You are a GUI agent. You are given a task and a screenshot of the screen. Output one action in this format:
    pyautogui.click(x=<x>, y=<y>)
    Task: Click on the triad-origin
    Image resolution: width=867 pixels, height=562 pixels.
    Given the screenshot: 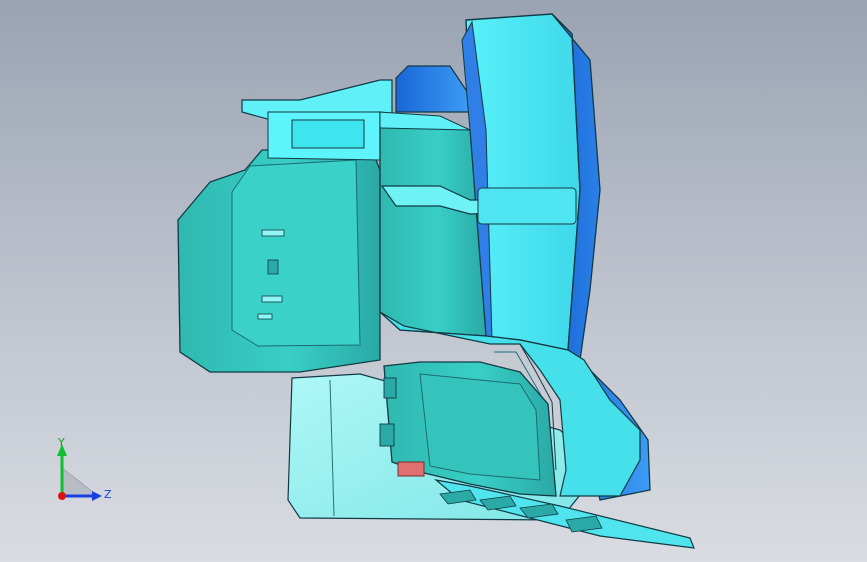 What is the action you would take?
    pyautogui.click(x=62, y=496)
    